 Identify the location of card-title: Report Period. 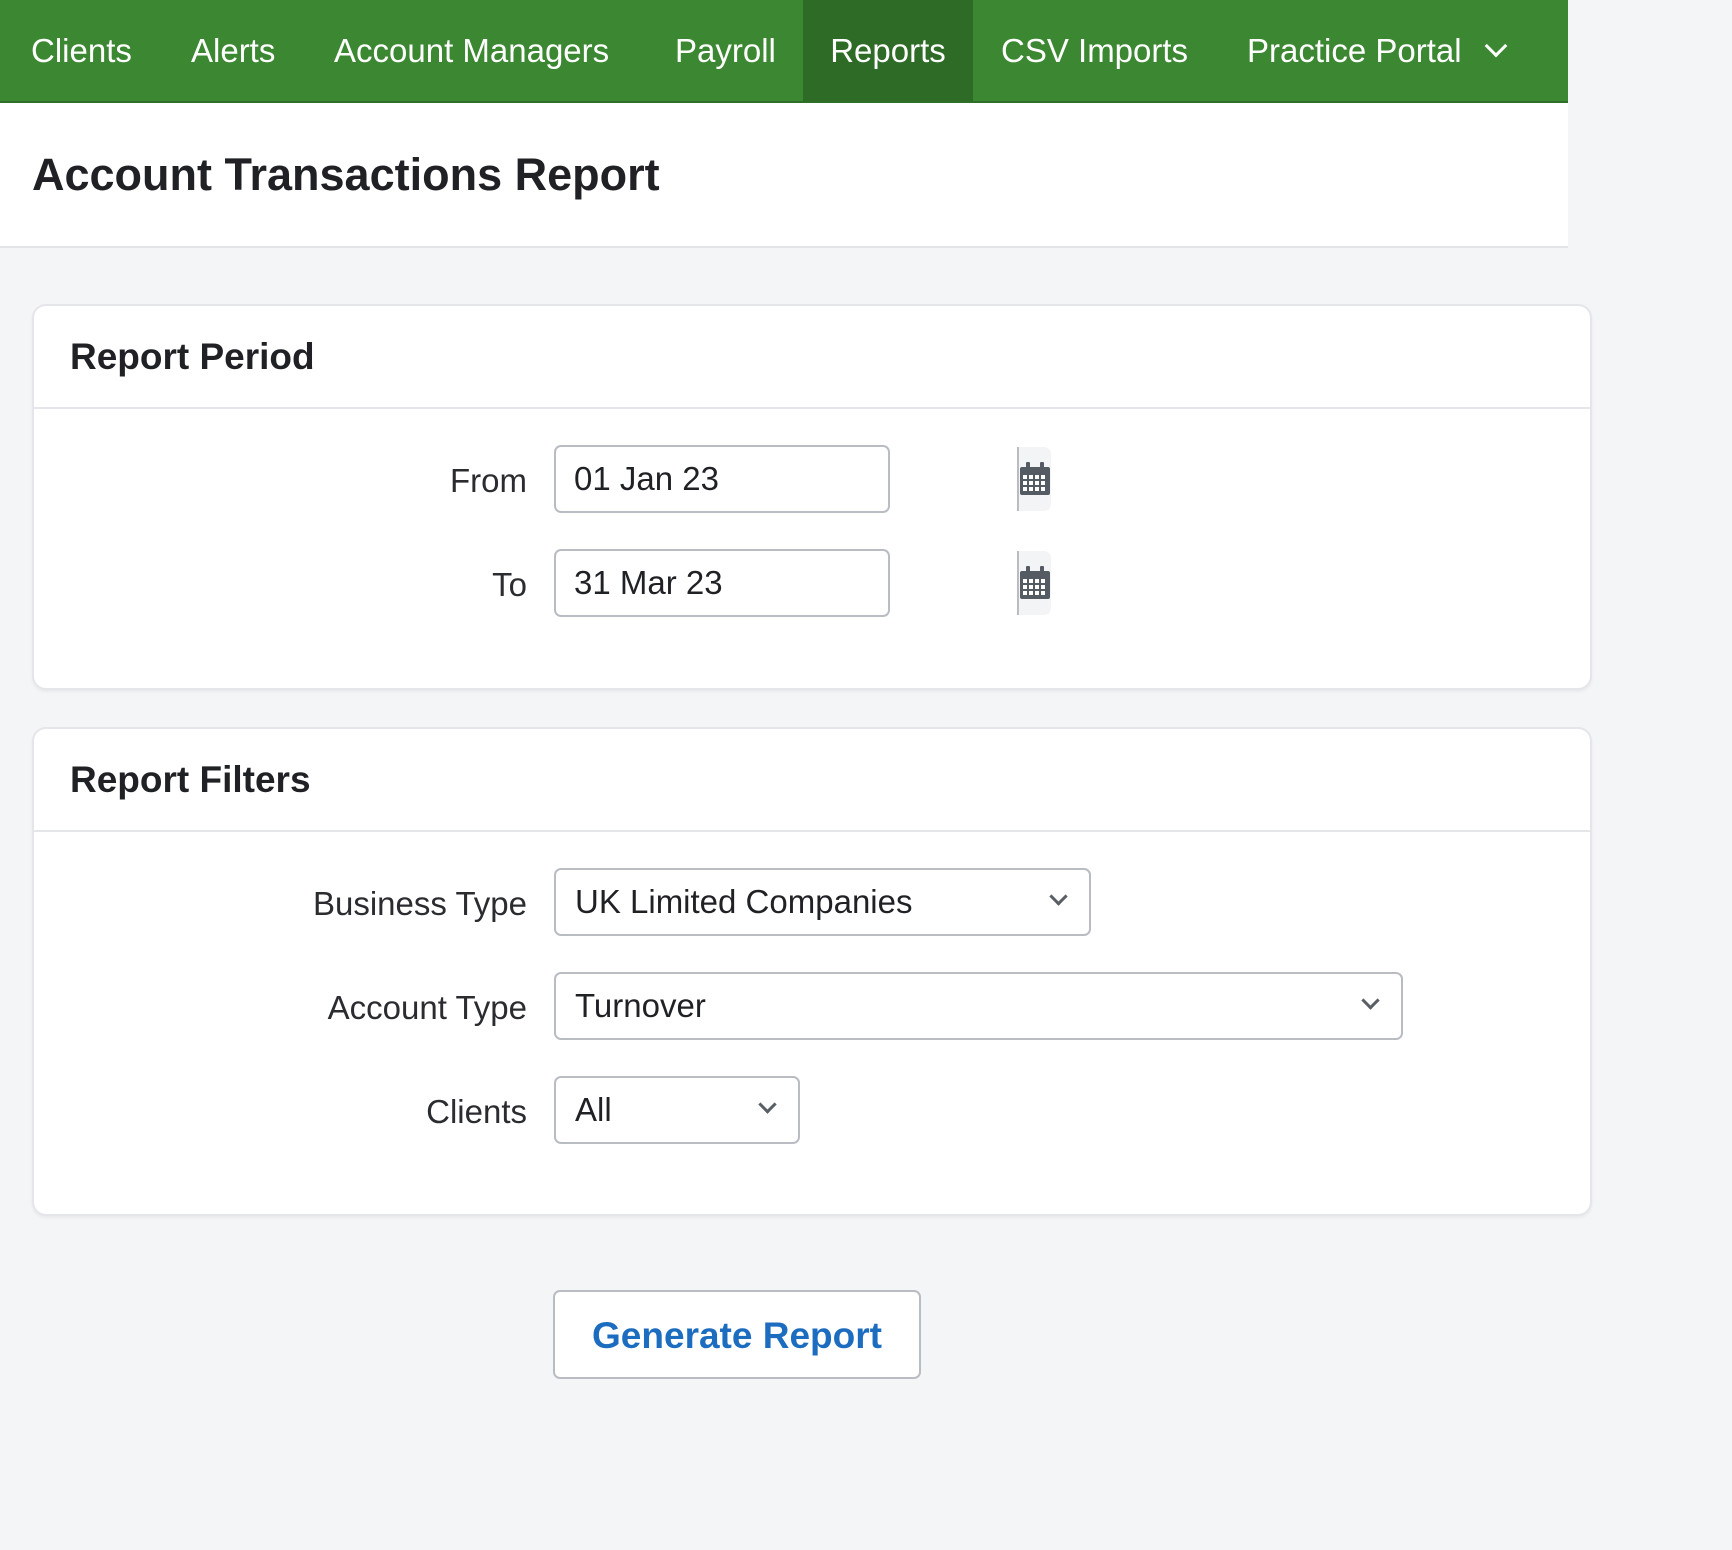
(192, 356).